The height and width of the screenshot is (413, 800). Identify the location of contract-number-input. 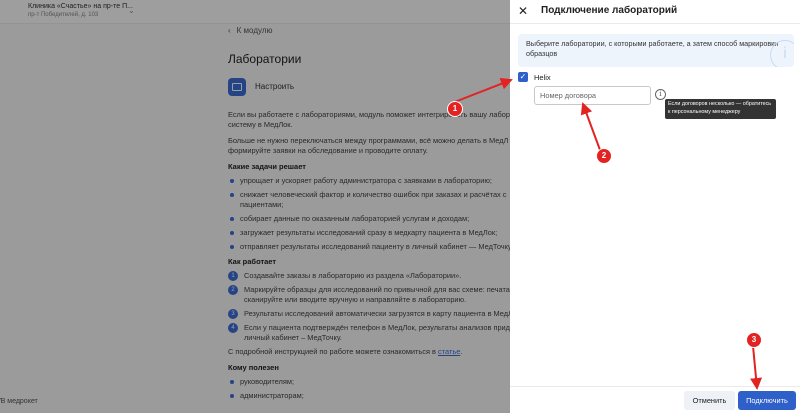
(592, 95).